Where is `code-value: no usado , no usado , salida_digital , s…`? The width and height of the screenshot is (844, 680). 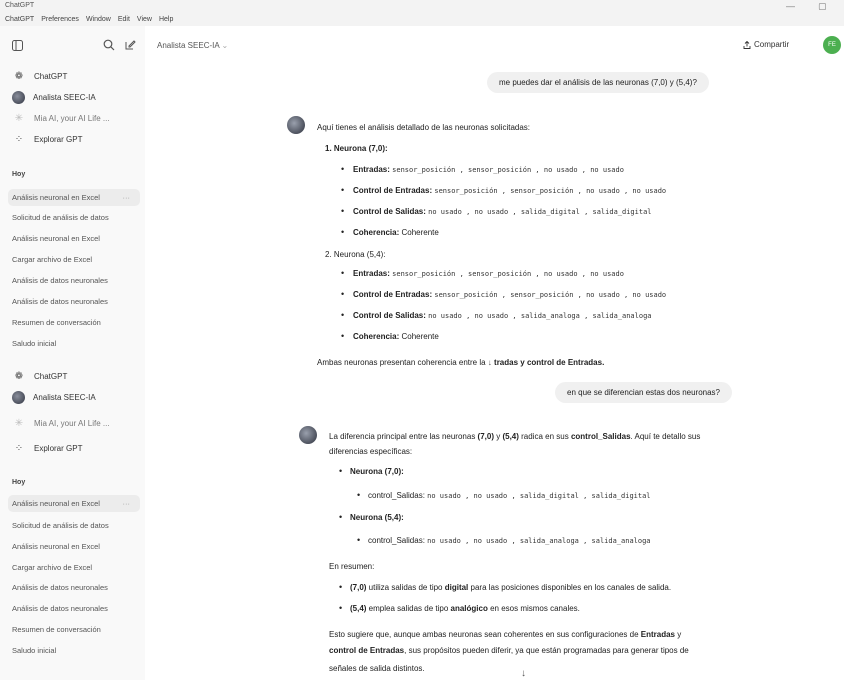 code-value: no usado , no usado , salida_digital , s… is located at coordinates (539, 496).